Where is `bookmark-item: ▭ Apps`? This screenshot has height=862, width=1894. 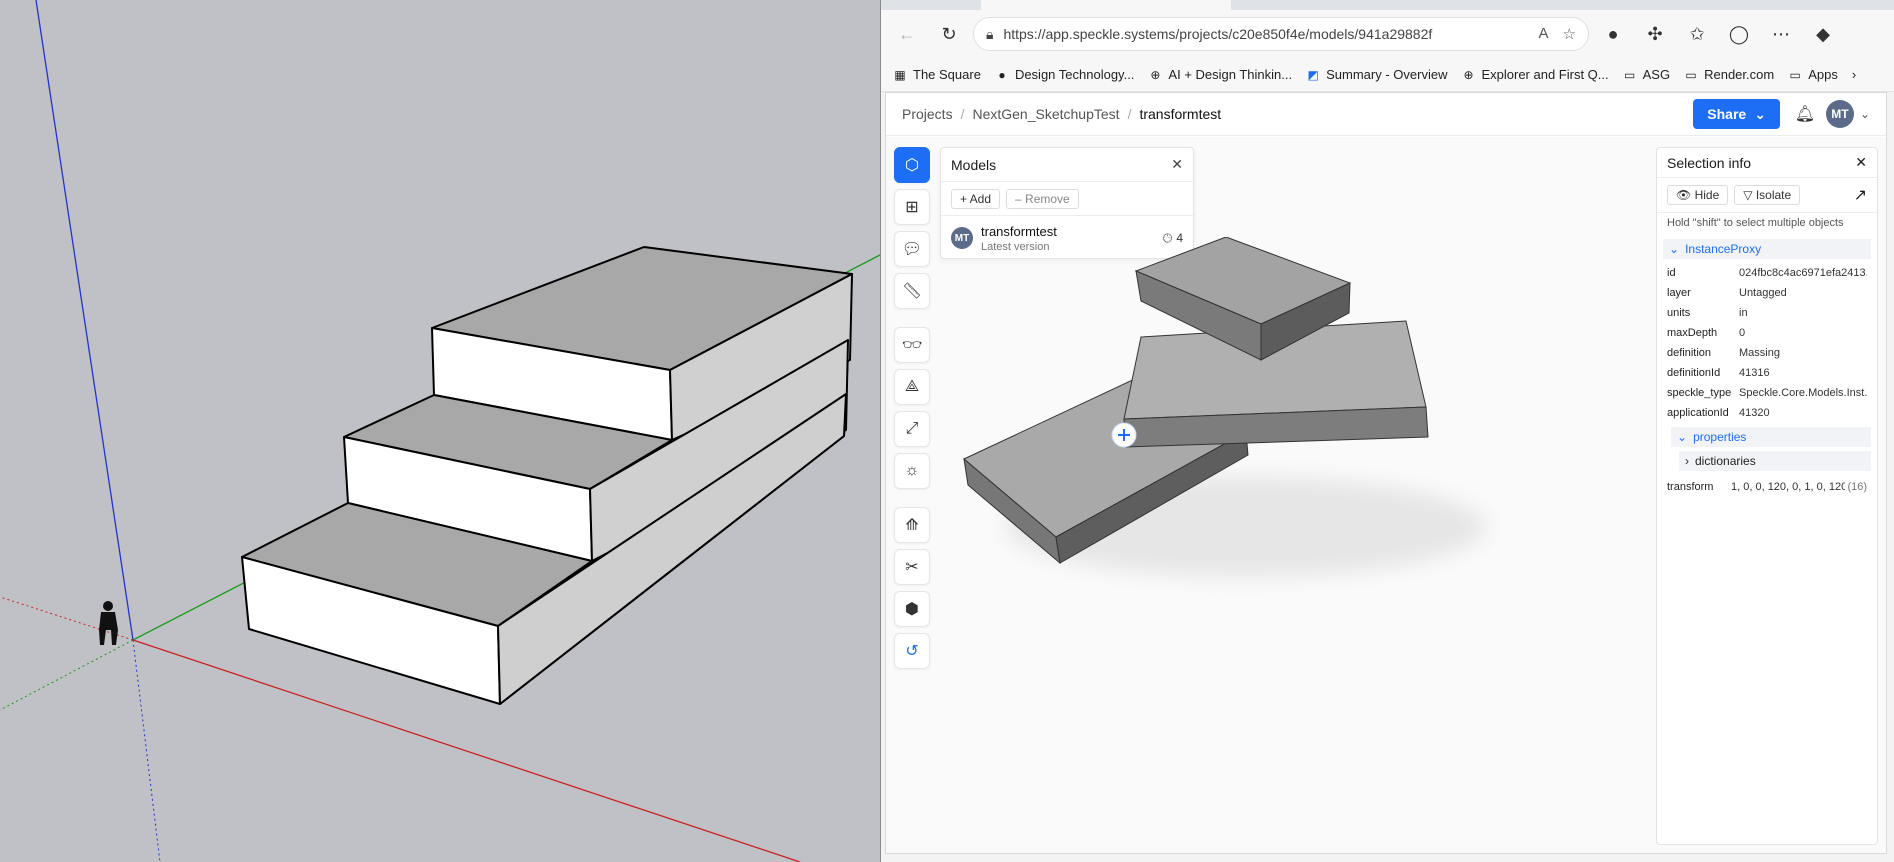
bookmark-item: ▭ Apps is located at coordinates (1813, 74).